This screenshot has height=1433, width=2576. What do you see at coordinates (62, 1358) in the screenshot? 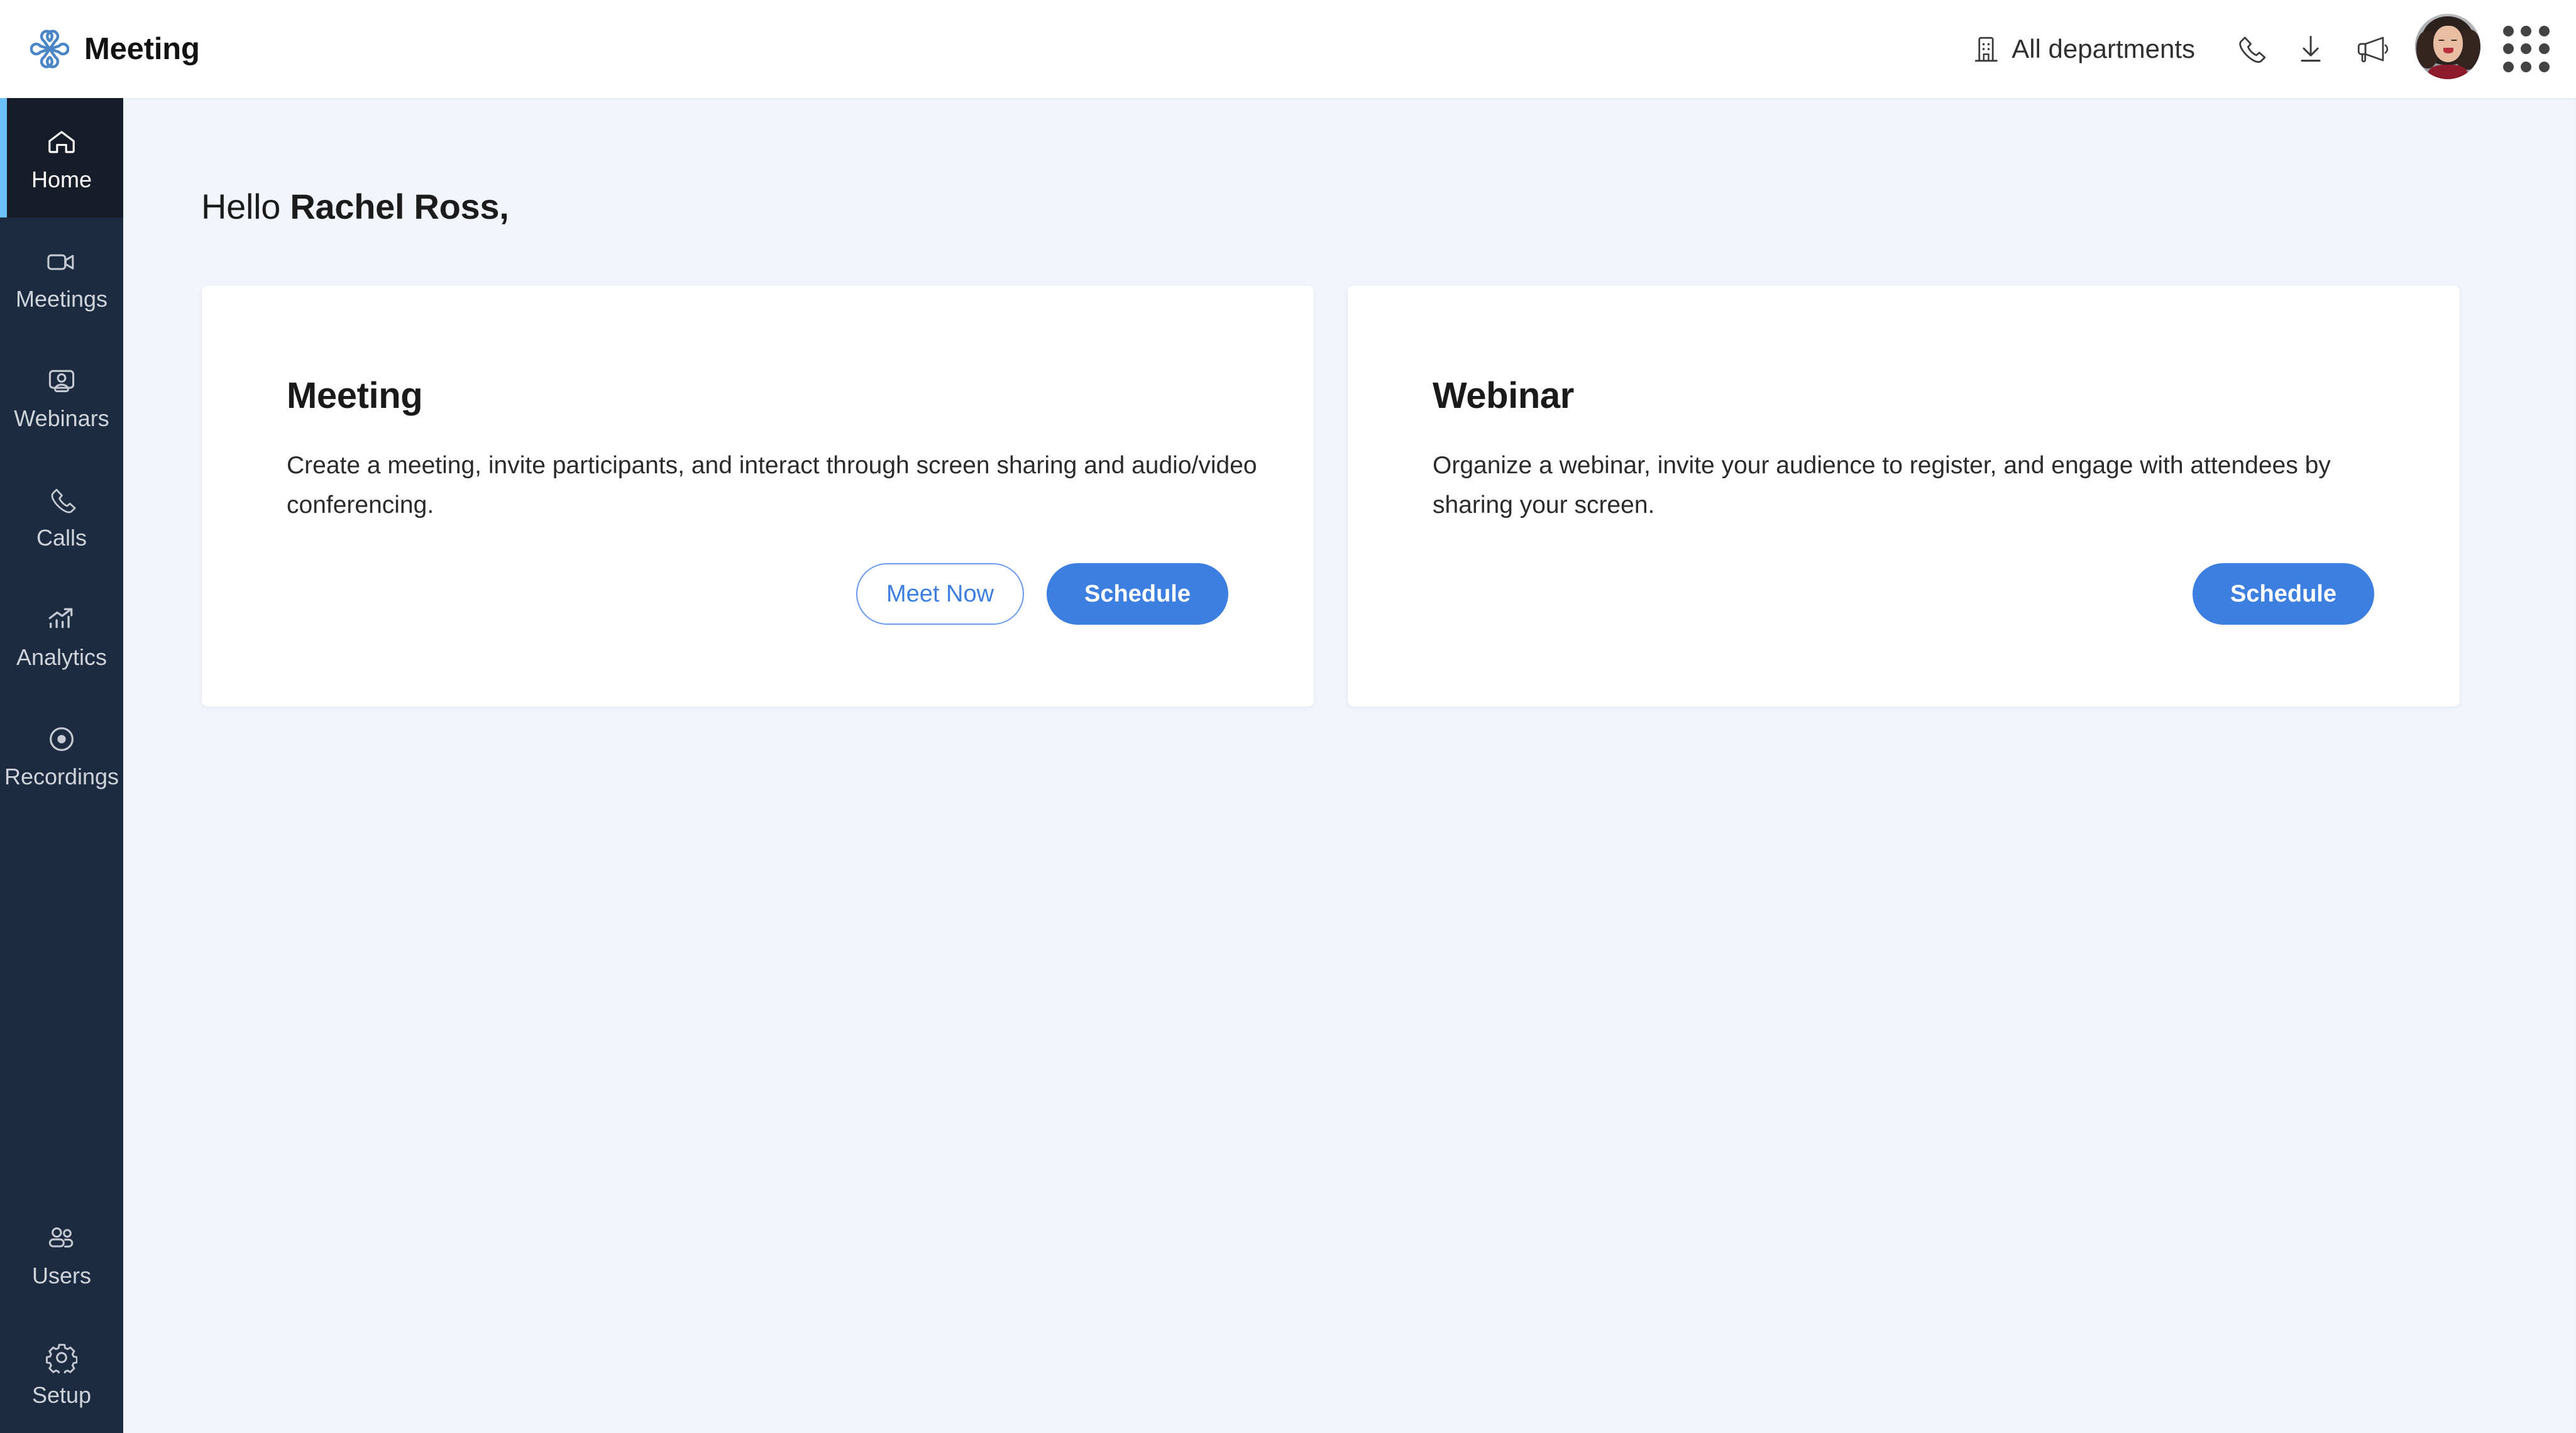
I see `gear-icon` at bounding box center [62, 1358].